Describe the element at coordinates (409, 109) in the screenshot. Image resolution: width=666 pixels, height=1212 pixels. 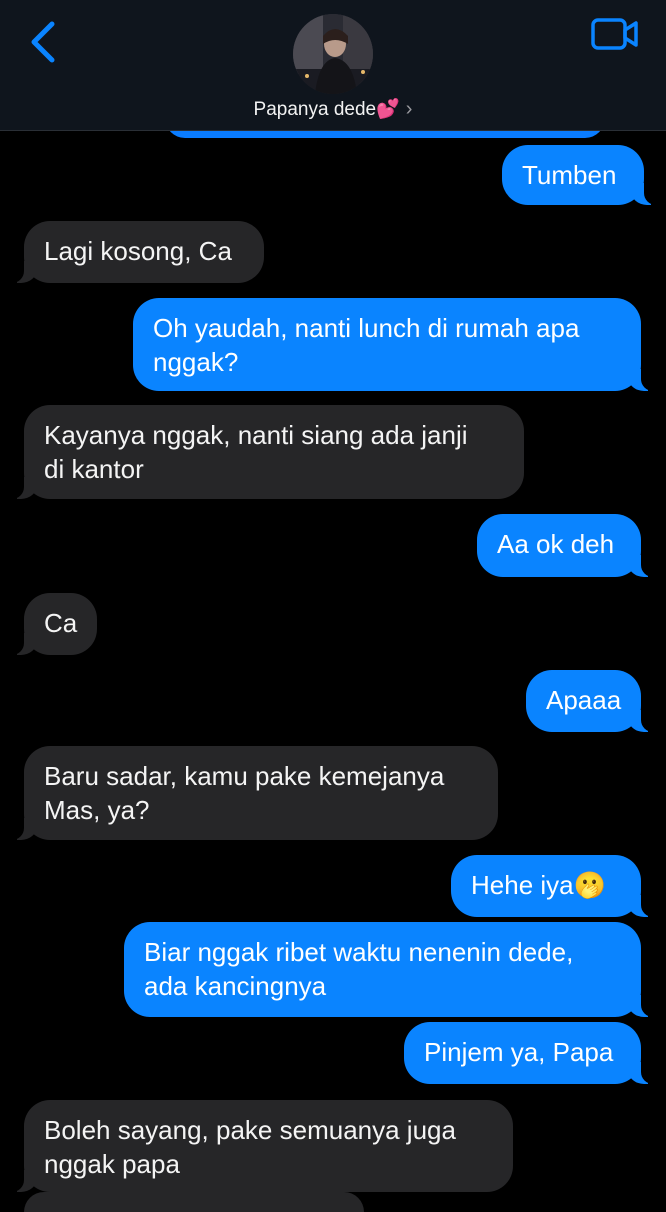
I see `chevron-right-icon: ›` at that location.